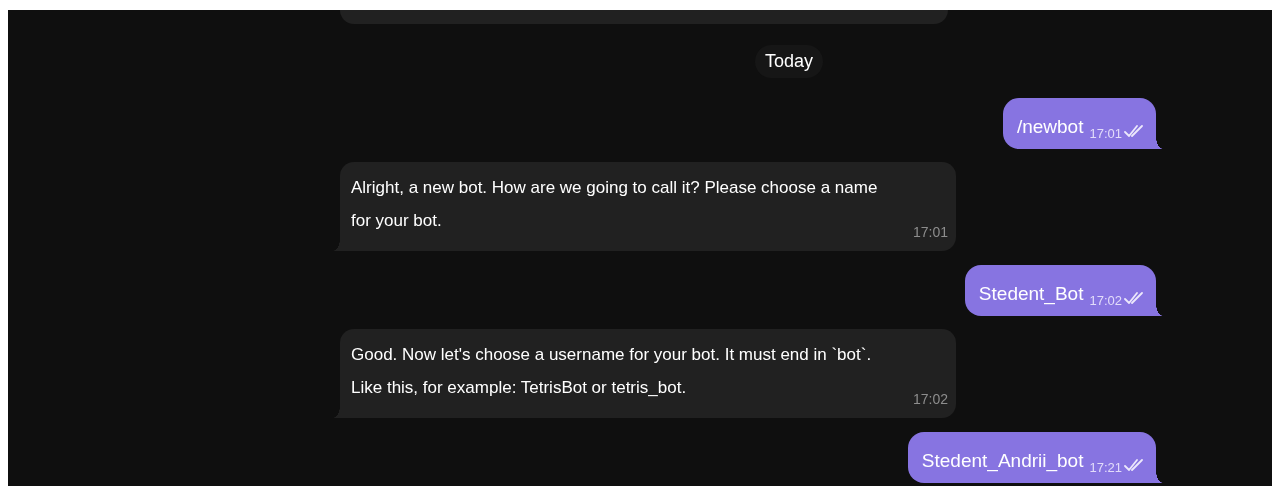  I want to click on message-text: Stedent_Andrii_bot, so click(1002, 461).